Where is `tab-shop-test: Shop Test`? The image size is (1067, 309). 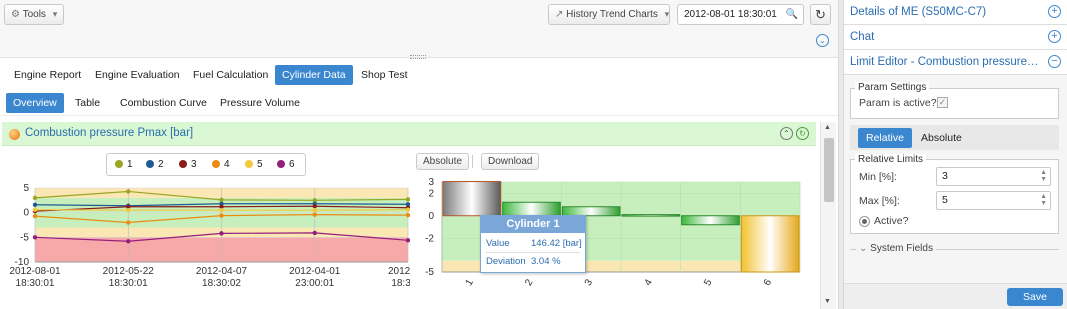
tab-shop-test: Shop Test is located at coordinates (384, 75).